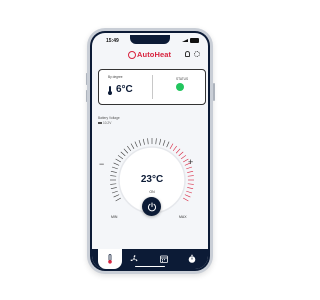 This screenshot has height=300, width=320. What do you see at coordinates (115, 77) in the screenshot?
I see `temp-label: By degree` at bounding box center [115, 77].